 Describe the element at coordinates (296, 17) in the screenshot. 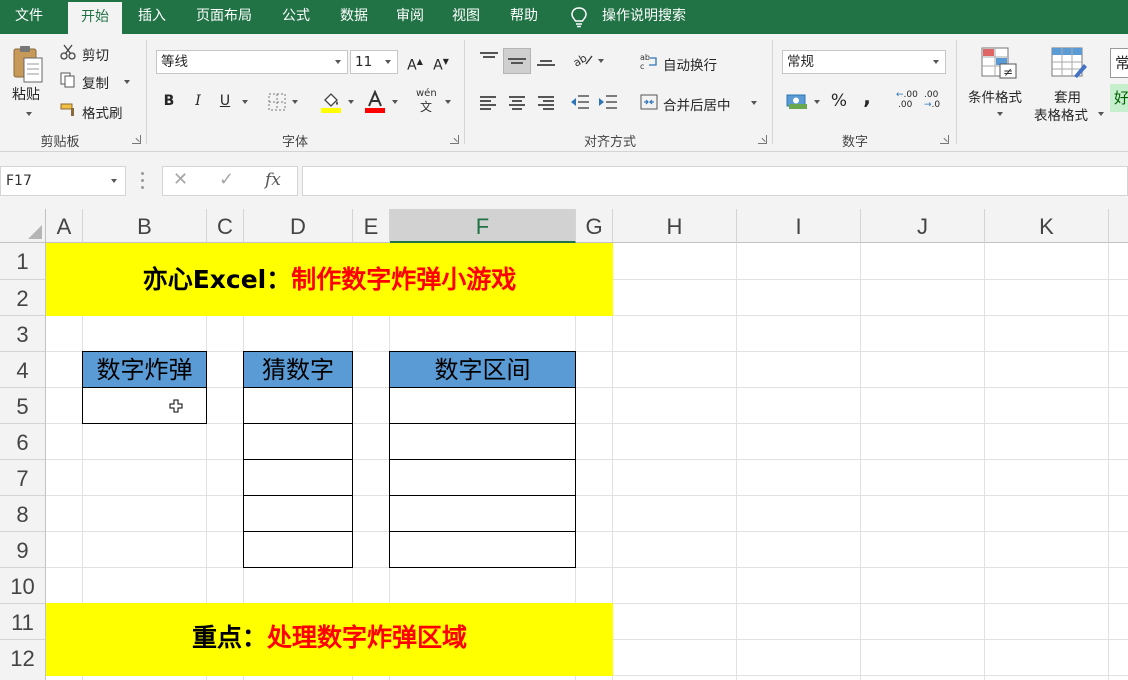

I see `tab-formulas: 公式` at that location.